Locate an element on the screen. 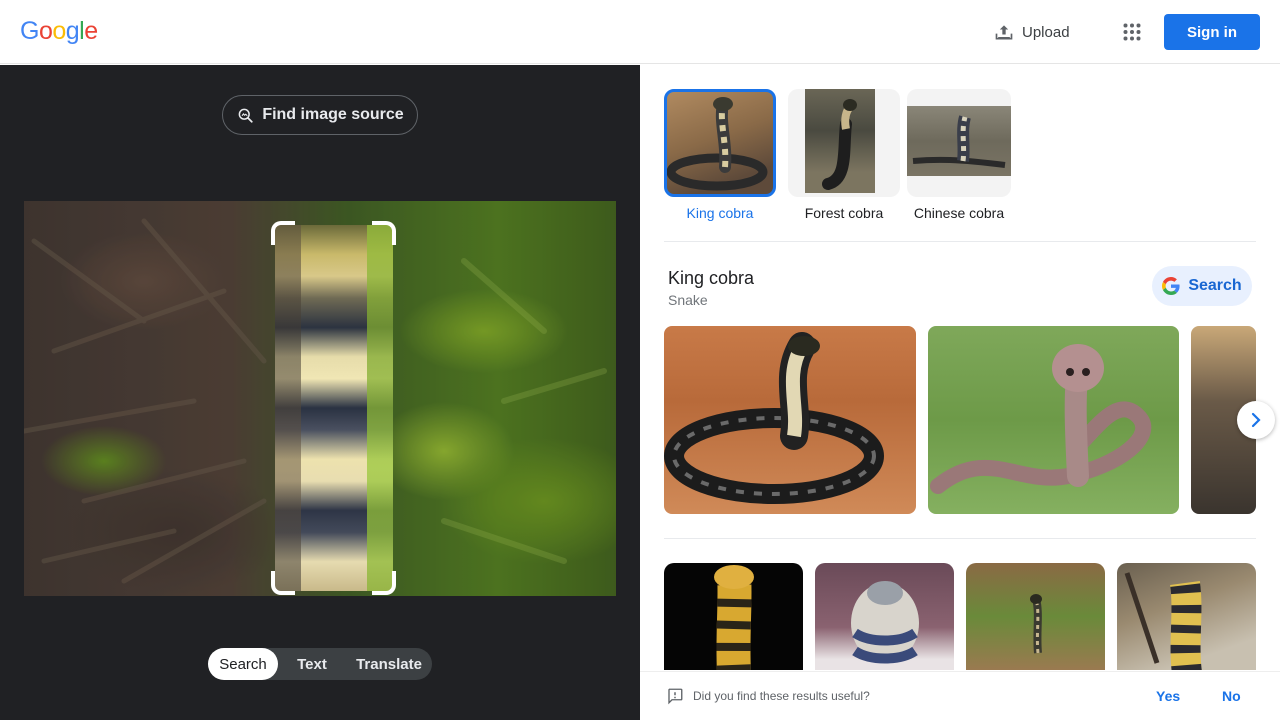 The image size is (1280, 720). crop-handle-top-left is located at coordinates (283, 233).